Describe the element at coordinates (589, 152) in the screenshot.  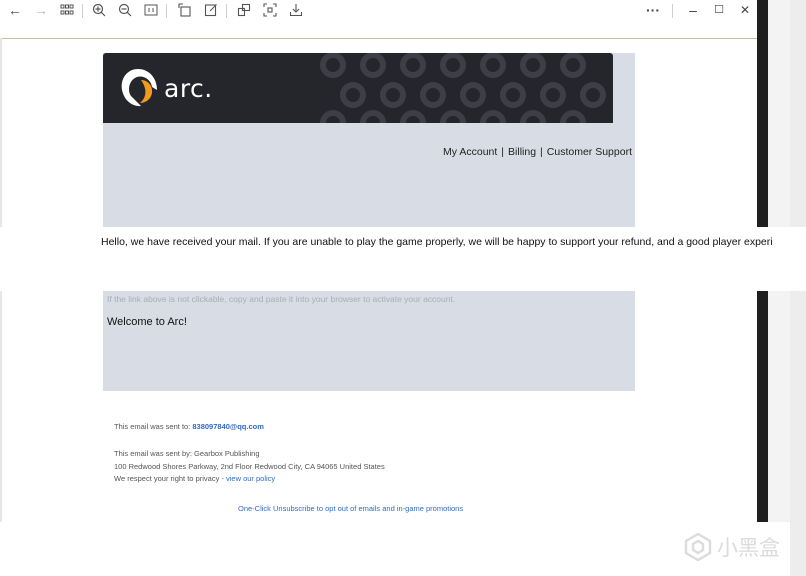
I see `nav-customer-support-link: Customer Support` at that location.